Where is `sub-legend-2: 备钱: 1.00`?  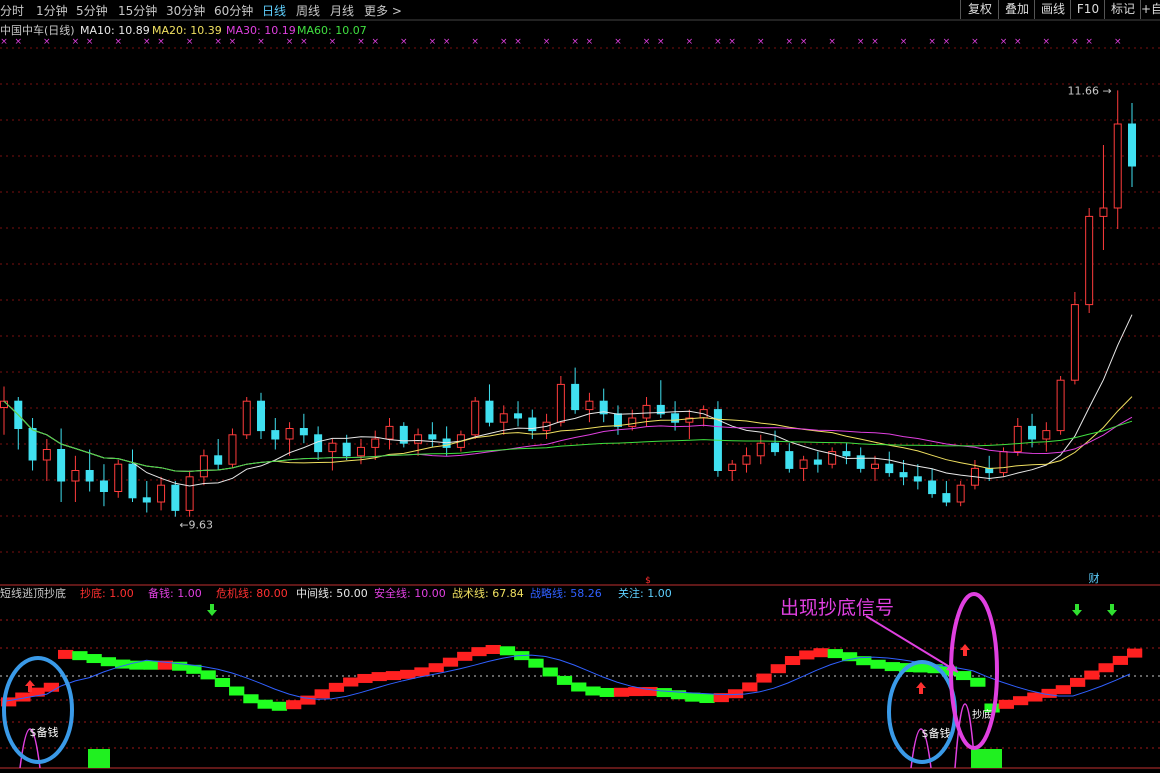 sub-legend-2: 备钱: 1.00 is located at coordinates (175, 593).